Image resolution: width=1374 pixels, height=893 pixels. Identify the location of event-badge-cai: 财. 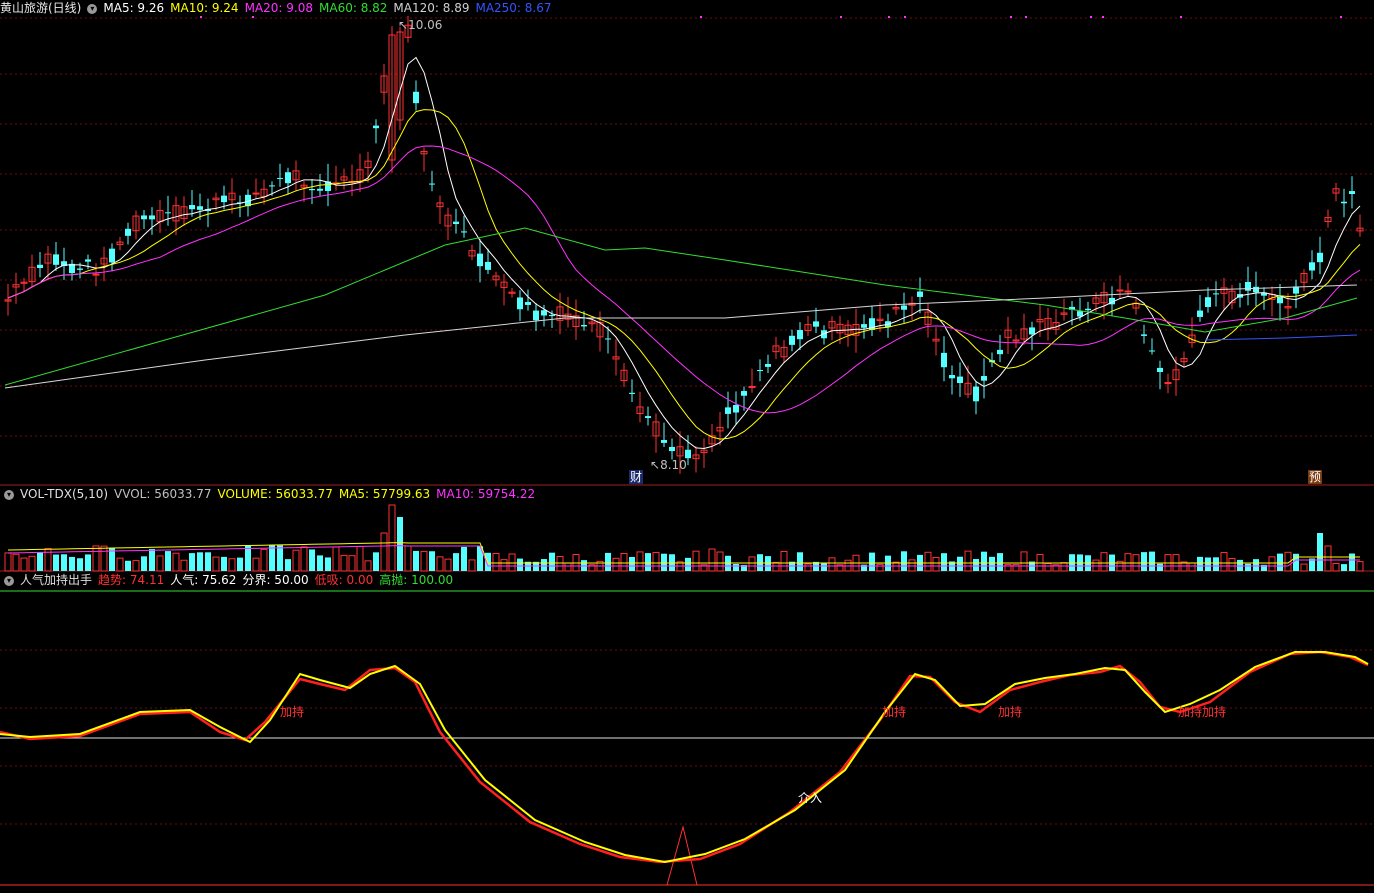
(636, 477).